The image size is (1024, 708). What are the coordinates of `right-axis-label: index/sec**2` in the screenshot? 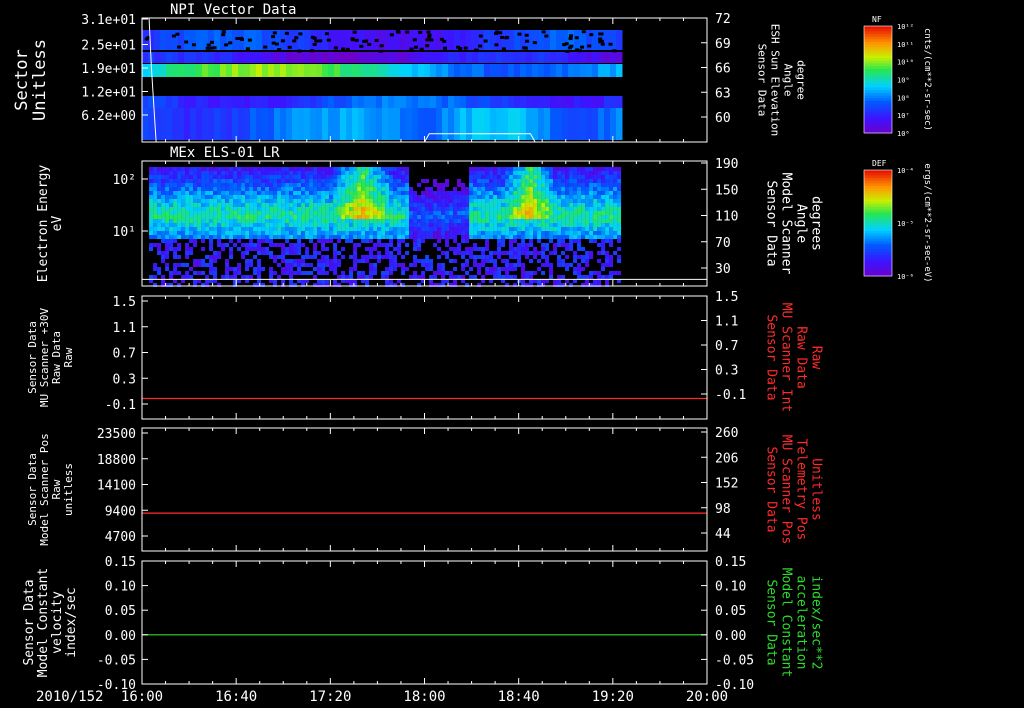 It's located at (816, 623).